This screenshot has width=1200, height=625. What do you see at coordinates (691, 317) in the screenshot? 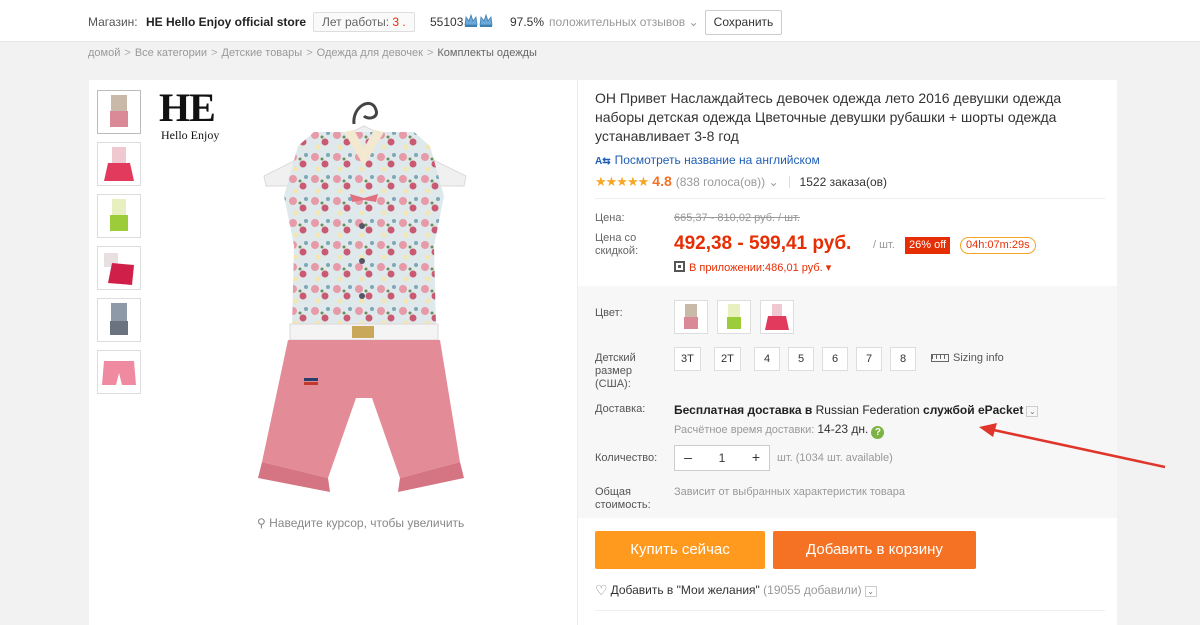
I see `color-swatch-pink-shorts` at bounding box center [691, 317].